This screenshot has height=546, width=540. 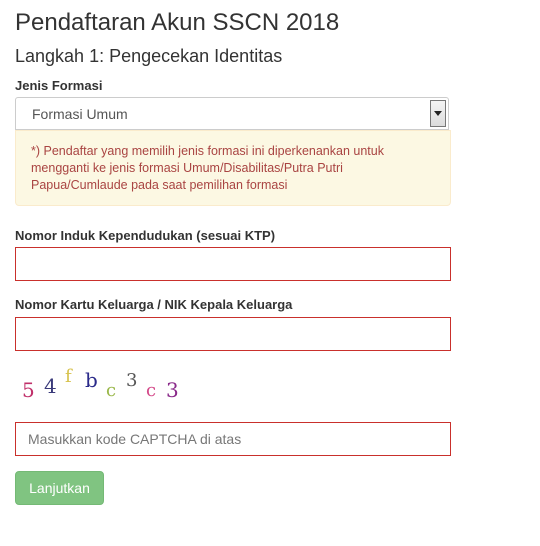 I want to click on continue-button: Lanjutkan, so click(x=59, y=488).